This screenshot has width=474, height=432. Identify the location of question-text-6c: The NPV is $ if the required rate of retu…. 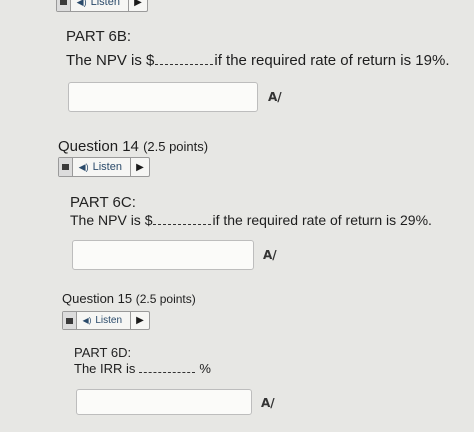
(251, 220).